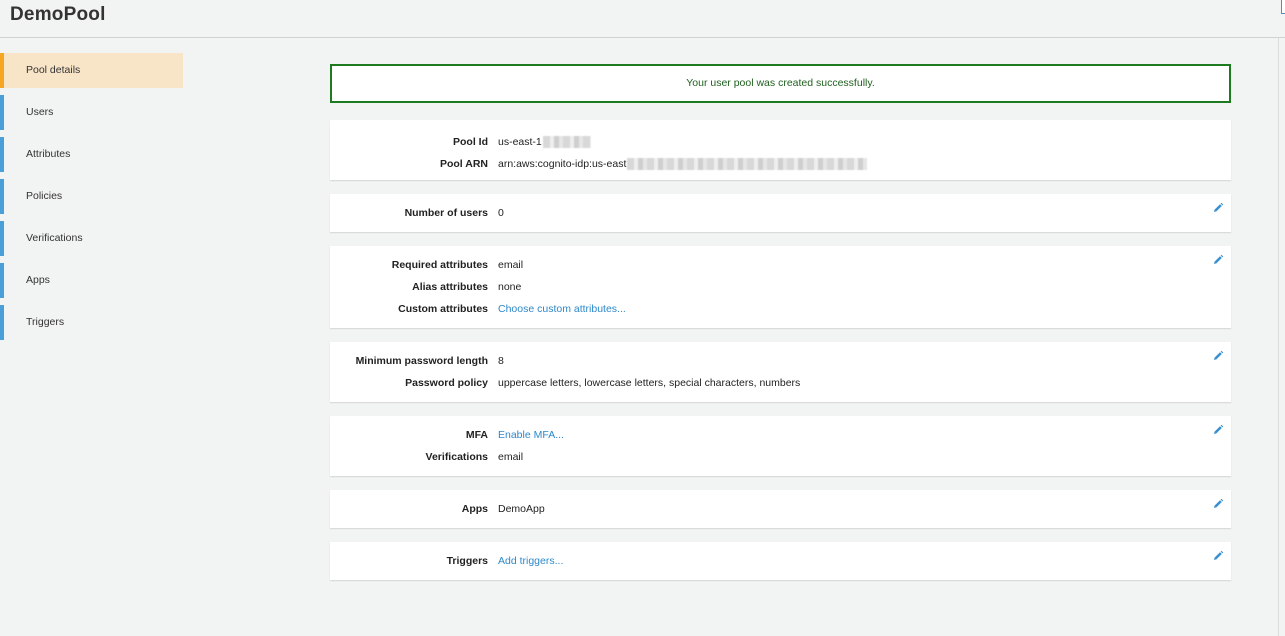 This screenshot has width=1285, height=636. What do you see at coordinates (511, 457) in the screenshot?
I see `verifications-value: email` at bounding box center [511, 457].